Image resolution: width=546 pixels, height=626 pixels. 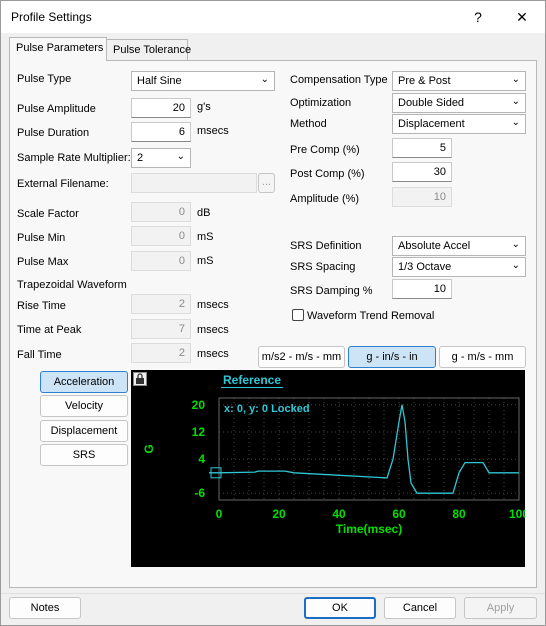 I want to click on post-comp-label: Post Comp (%), so click(x=327, y=174).